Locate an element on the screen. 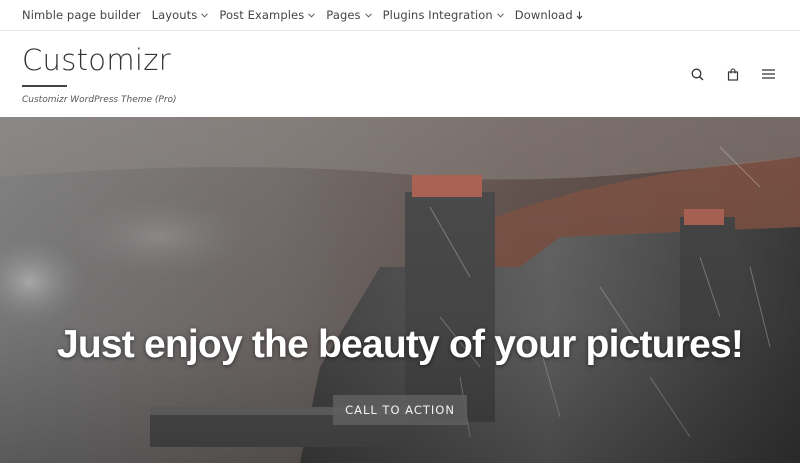 This screenshot has width=800, height=463. call-to-action-button: CALL TO ACTION is located at coordinates (400, 410).